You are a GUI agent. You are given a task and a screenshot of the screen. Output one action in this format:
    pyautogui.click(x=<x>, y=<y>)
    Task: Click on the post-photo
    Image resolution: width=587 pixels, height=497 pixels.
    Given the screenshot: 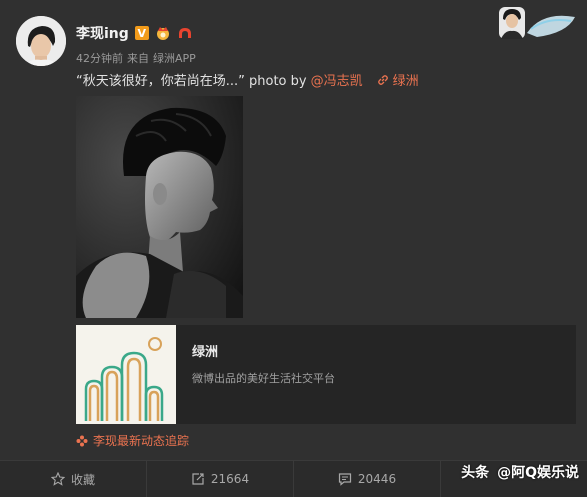 What is the action you would take?
    pyautogui.click(x=159, y=207)
    